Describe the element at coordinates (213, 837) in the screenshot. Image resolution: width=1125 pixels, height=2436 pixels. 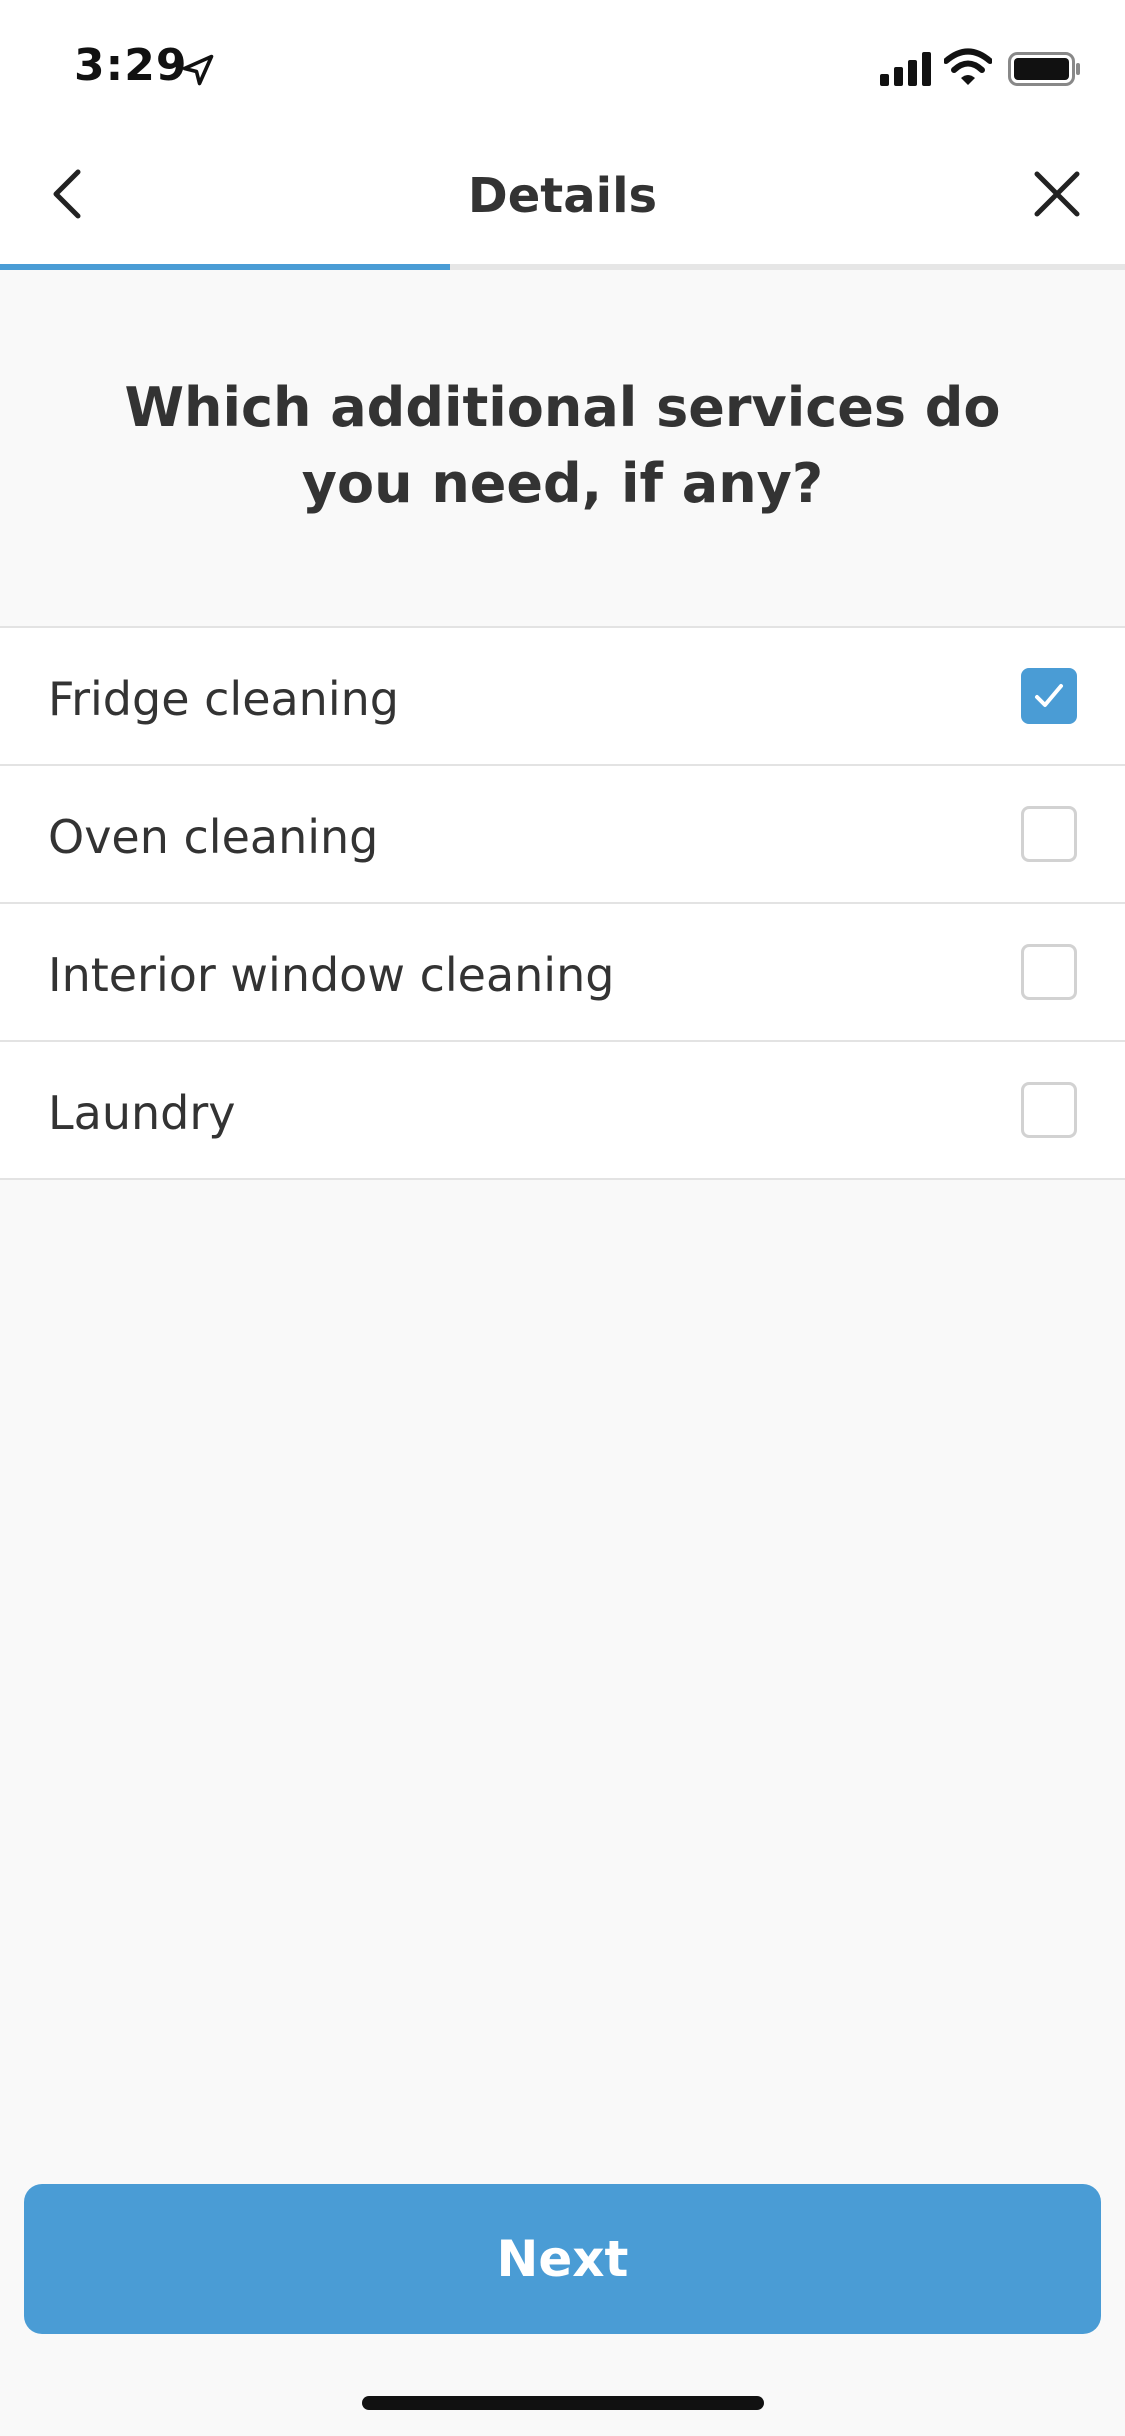
I see `option-label: Oven cleaning` at that location.